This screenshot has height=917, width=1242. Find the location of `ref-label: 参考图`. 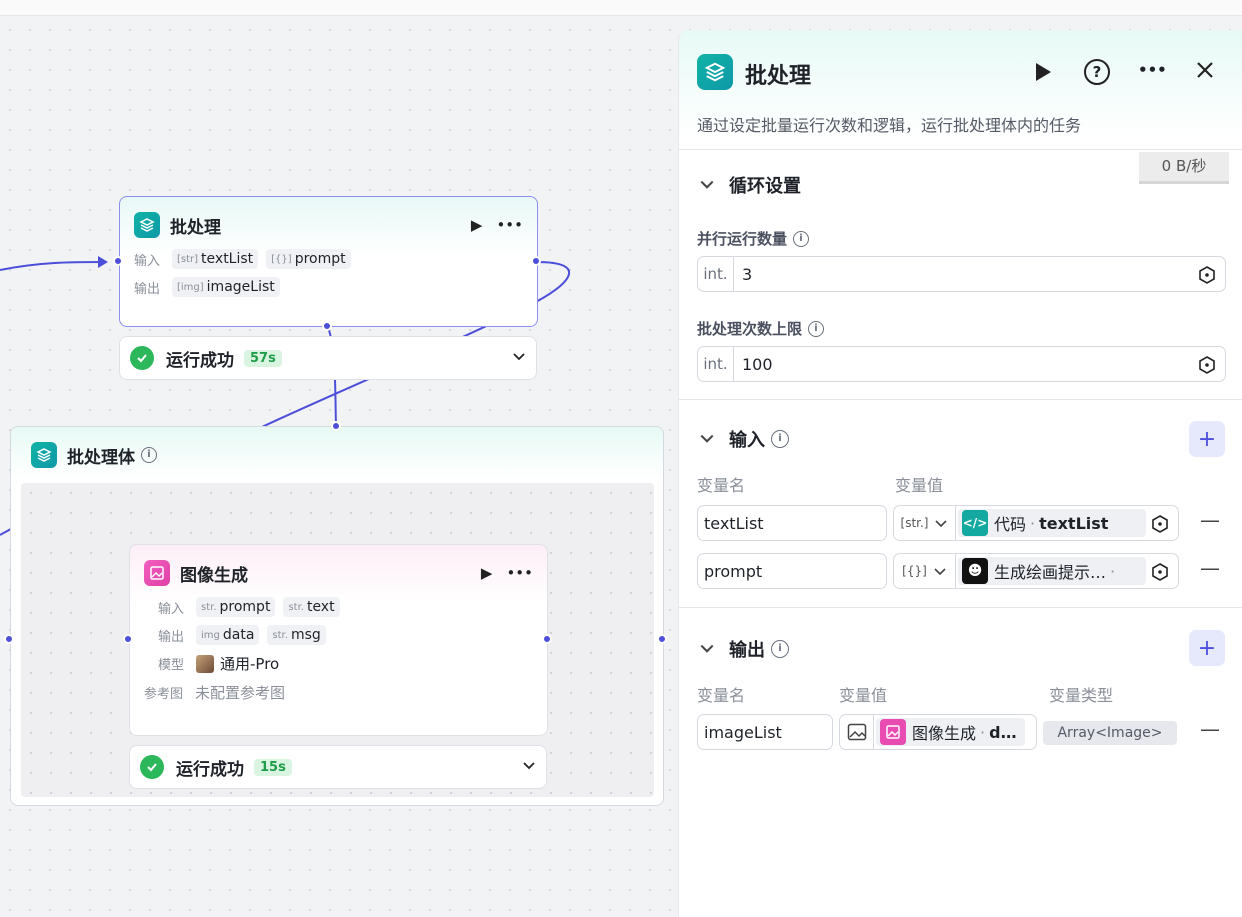

ref-label: 参考图 is located at coordinates (164, 694).